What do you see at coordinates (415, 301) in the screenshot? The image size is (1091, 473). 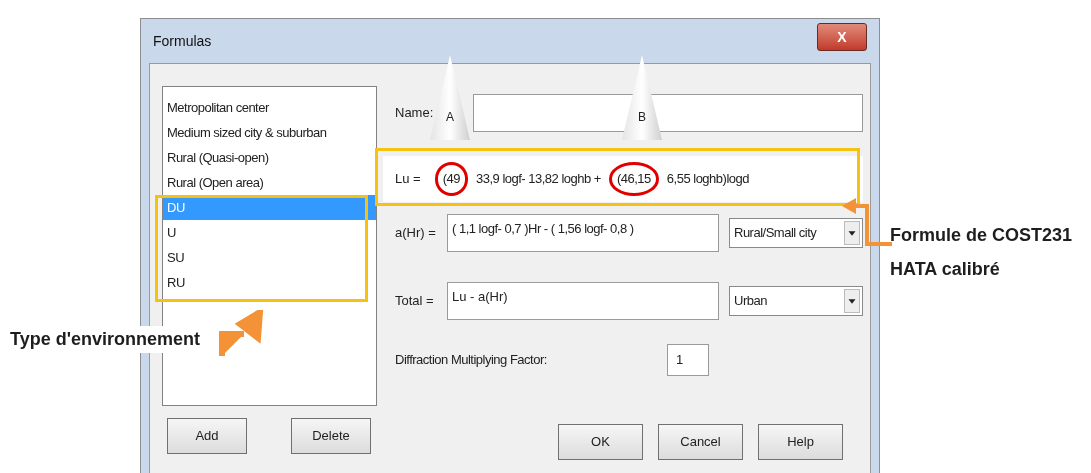 I see `field-label: Total =` at bounding box center [415, 301].